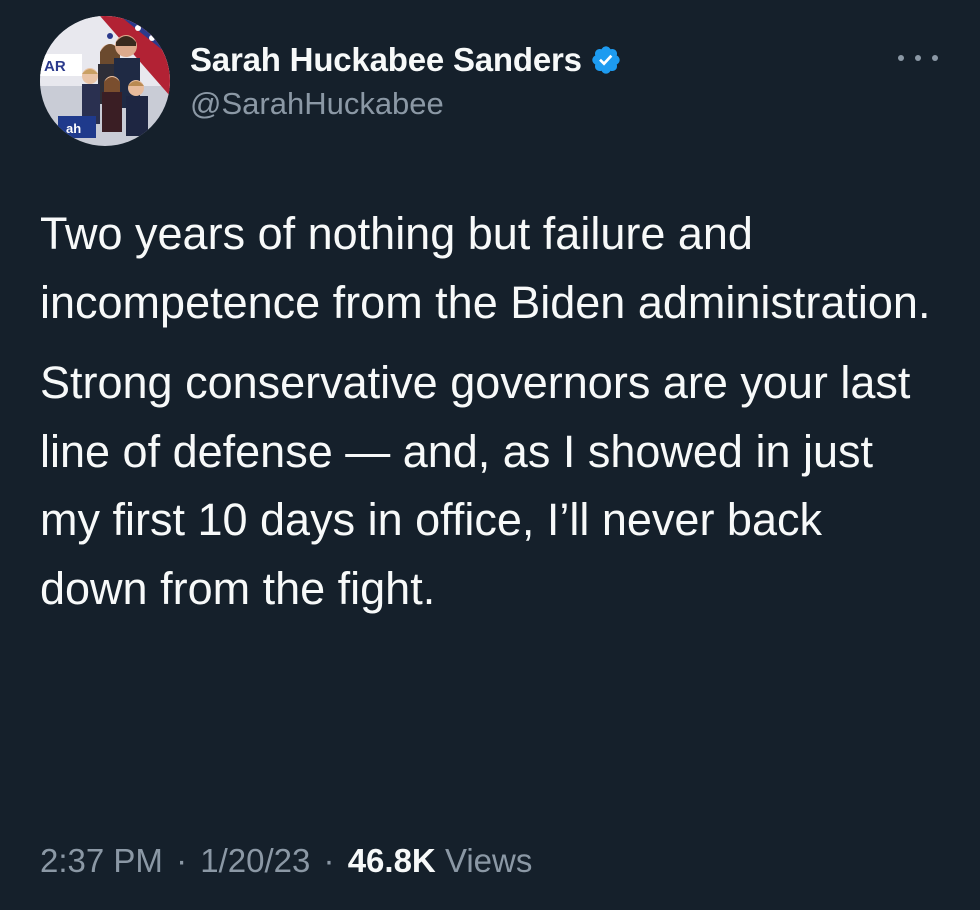  I want to click on name-row: Sarah Huckabee Sanders, so click(406, 60).